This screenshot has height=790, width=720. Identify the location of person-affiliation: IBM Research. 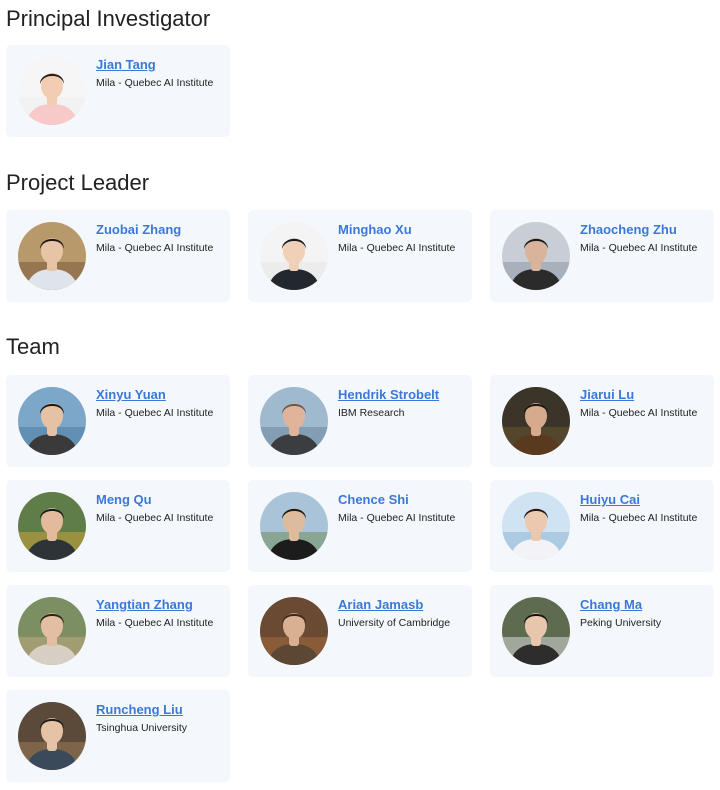
(371, 413).